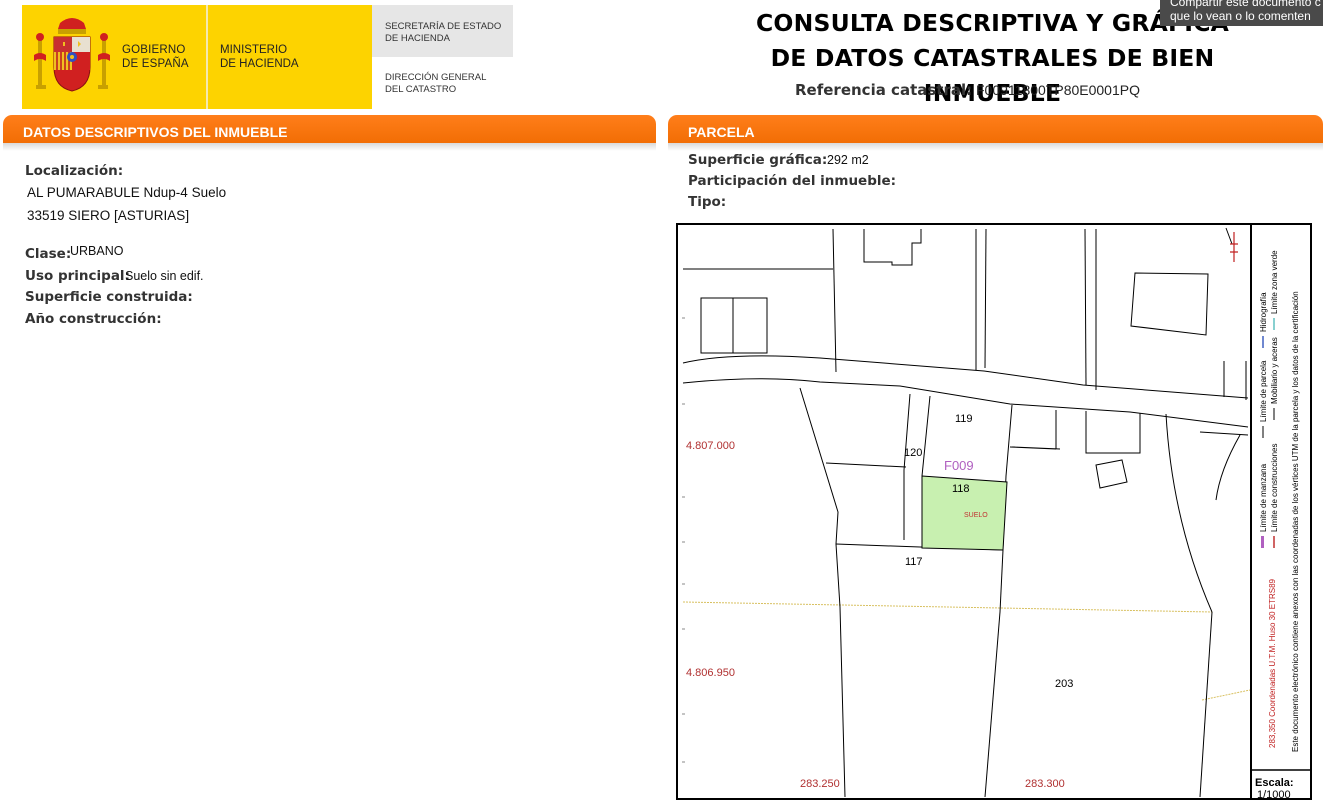  What do you see at coordinates (127, 192) in the screenshot?
I see `address-line-1: AL PUMARABULE Ndup-4 Suelo` at bounding box center [127, 192].